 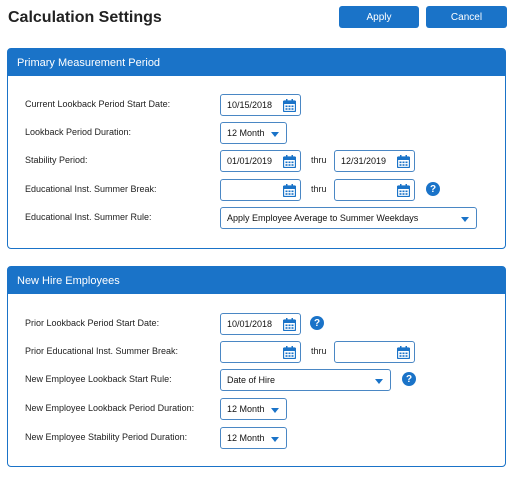 I want to click on summer-break-row: Educational Inst. Summer Break: thru ?, so click(x=256, y=190).